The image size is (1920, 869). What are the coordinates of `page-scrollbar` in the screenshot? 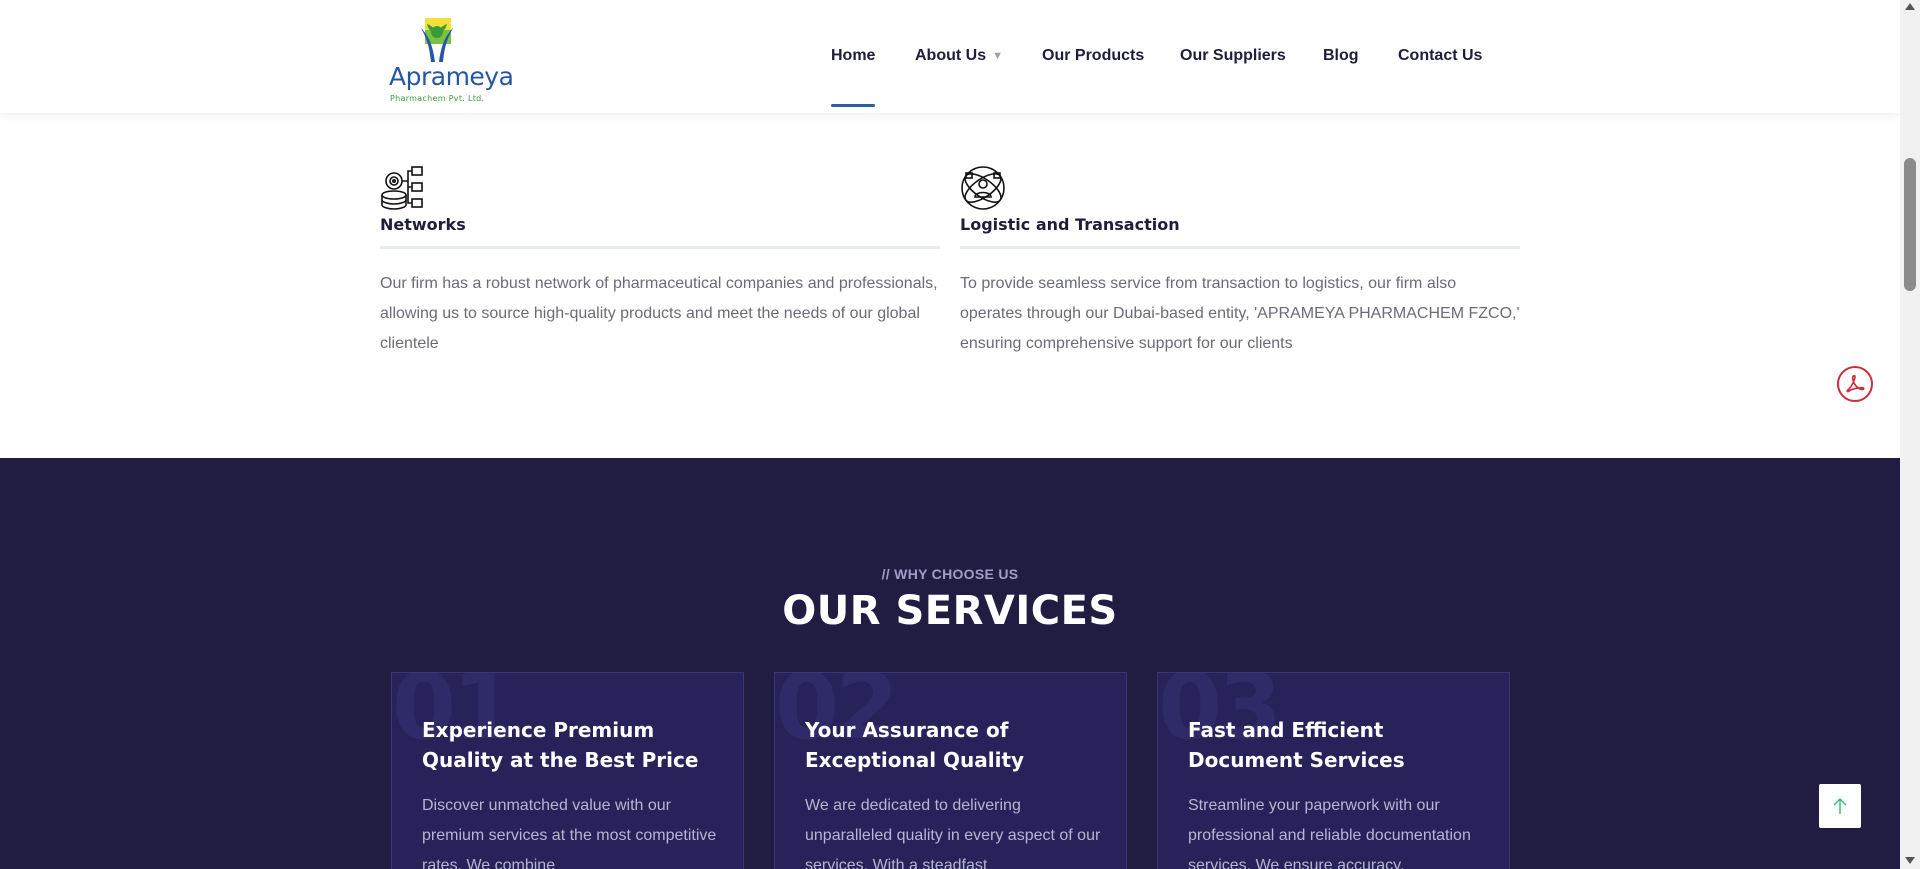 It's located at (1910, 434).